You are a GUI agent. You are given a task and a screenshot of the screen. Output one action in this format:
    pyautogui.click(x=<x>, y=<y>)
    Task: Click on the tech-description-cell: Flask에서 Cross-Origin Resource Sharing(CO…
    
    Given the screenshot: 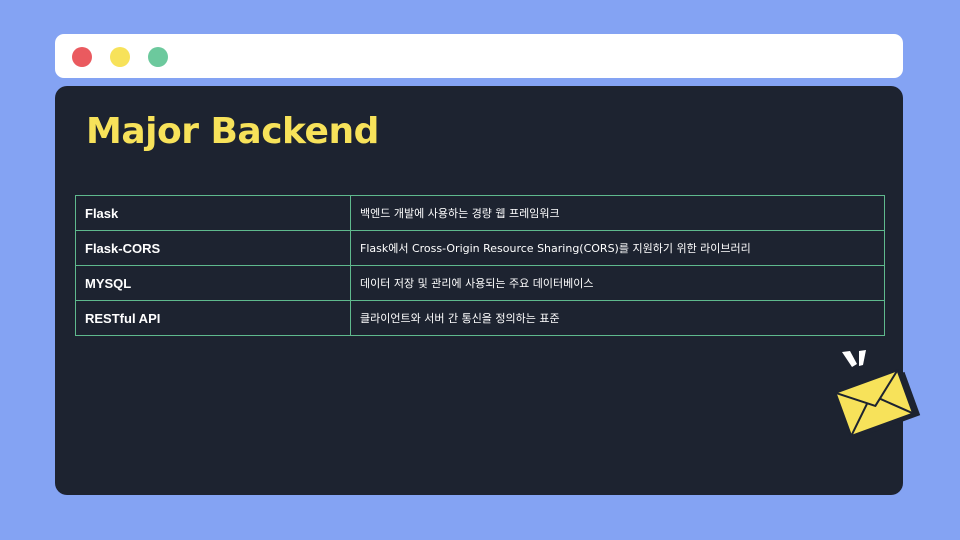 What is the action you would take?
    pyautogui.click(x=617, y=248)
    